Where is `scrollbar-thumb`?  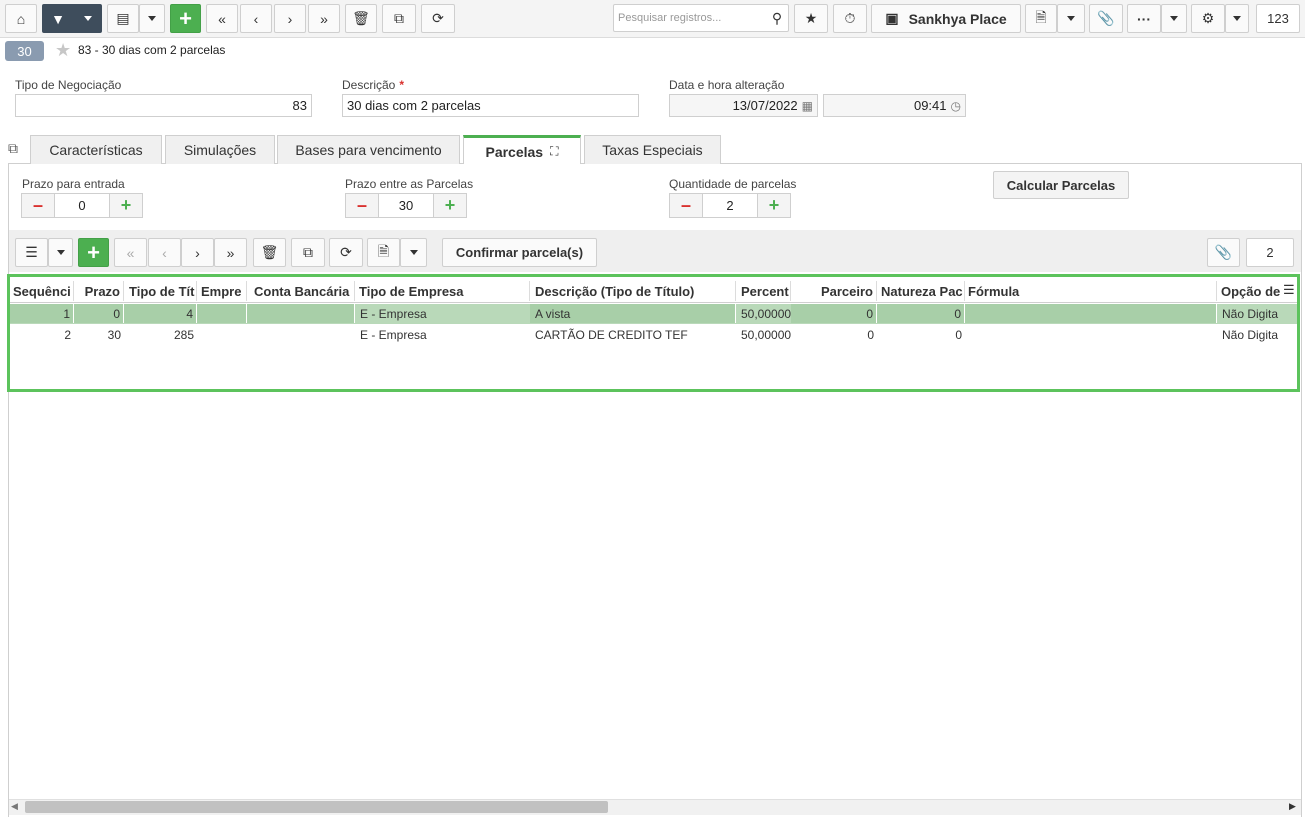 scrollbar-thumb is located at coordinates (316, 807).